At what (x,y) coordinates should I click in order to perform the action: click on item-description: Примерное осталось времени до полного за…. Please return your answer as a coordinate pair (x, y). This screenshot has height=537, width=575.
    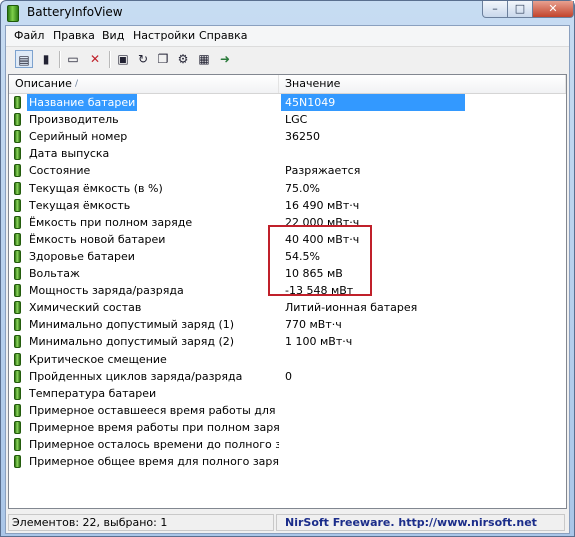
    Looking at the image, I should click on (154, 444).